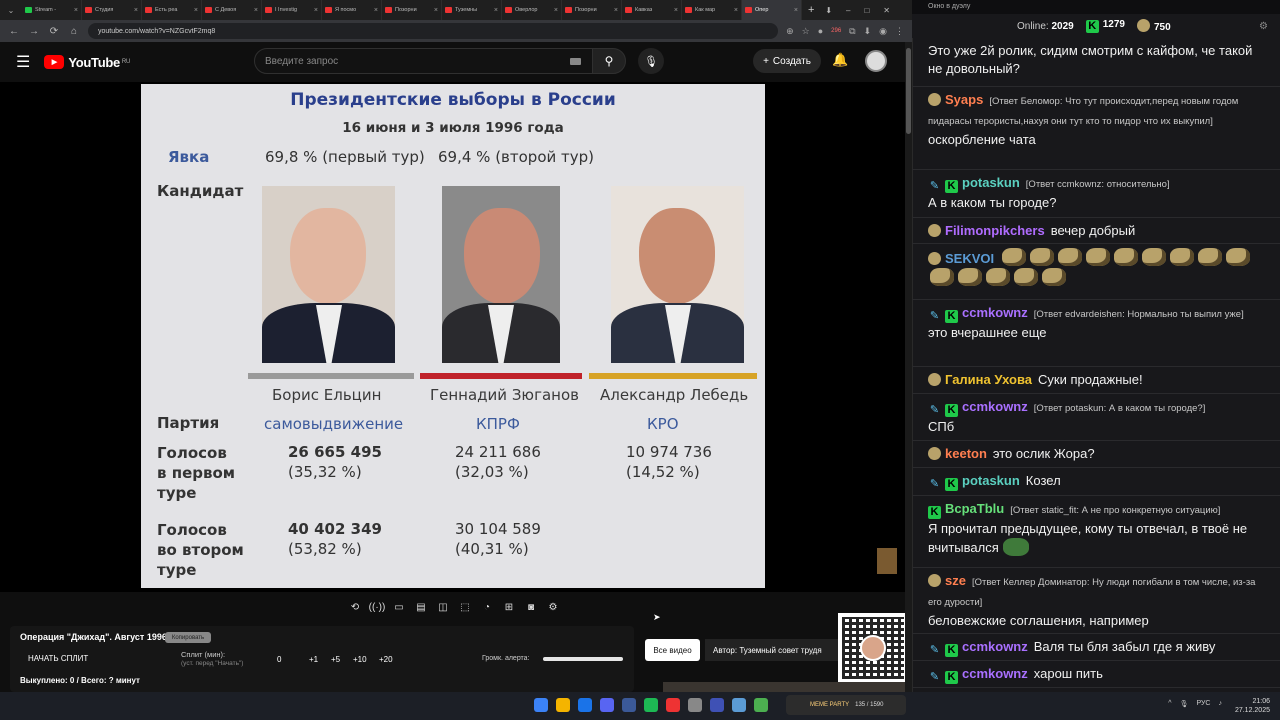  I want to click on volume-icon: ♪, so click(1221, 704).